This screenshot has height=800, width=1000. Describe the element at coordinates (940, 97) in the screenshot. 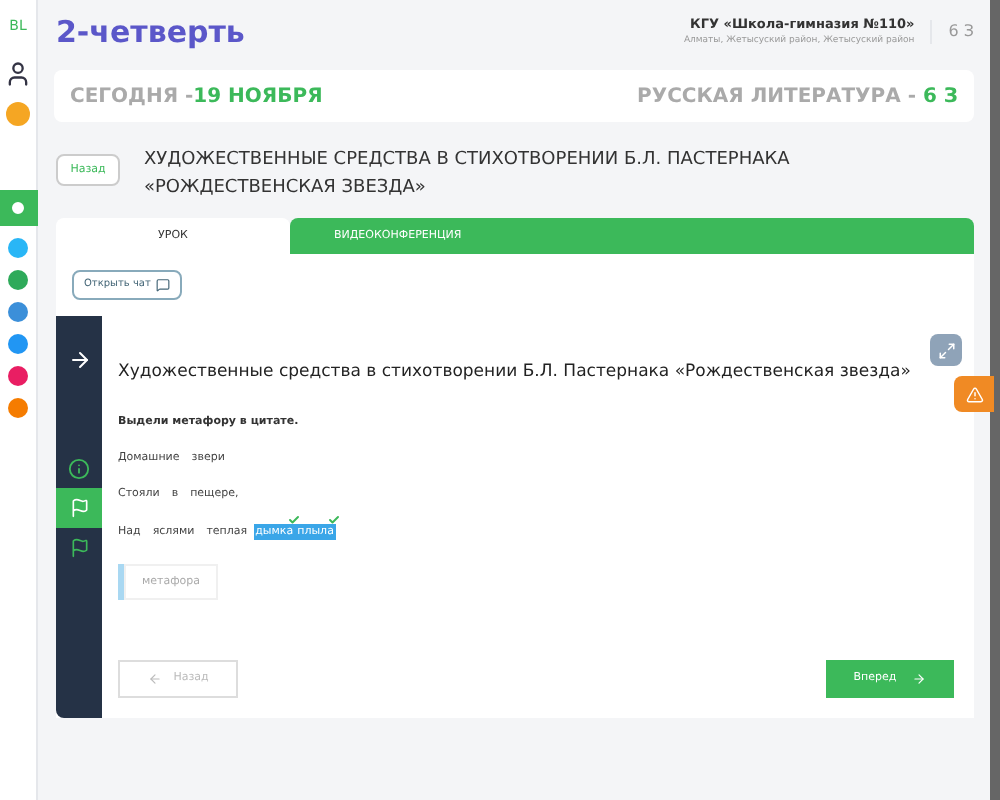

I see `class-text: 6 З` at that location.